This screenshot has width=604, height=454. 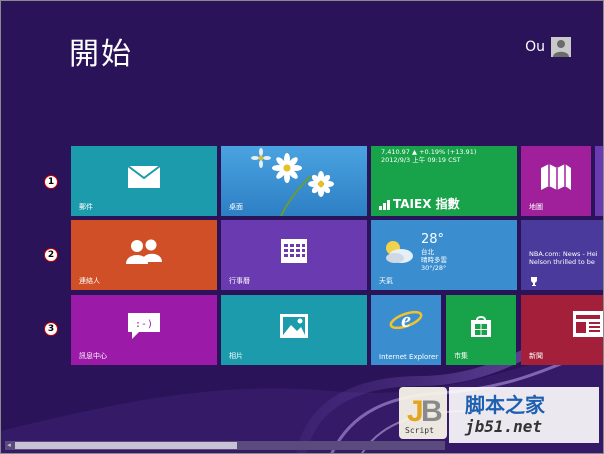 I want to click on stock-name: TAIEX 指數, so click(x=426, y=204).